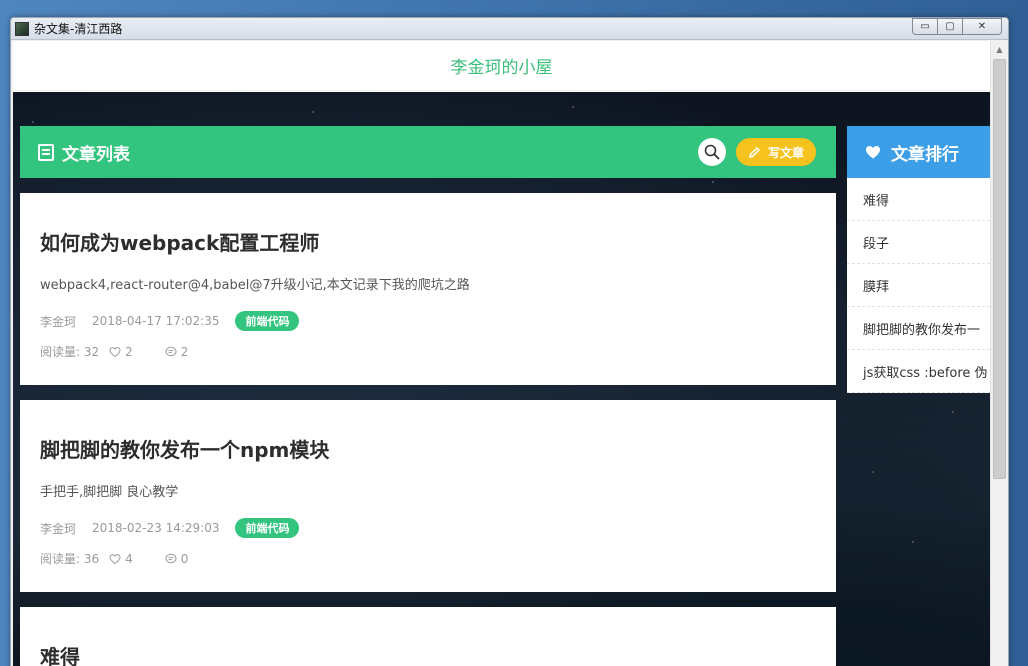 The width and height of the screenshot is (1028, 666). Describe the element at coordinates (156, 528) in the screenshot. I see `article-date: 2018-02-23 14:29:03` at that location.